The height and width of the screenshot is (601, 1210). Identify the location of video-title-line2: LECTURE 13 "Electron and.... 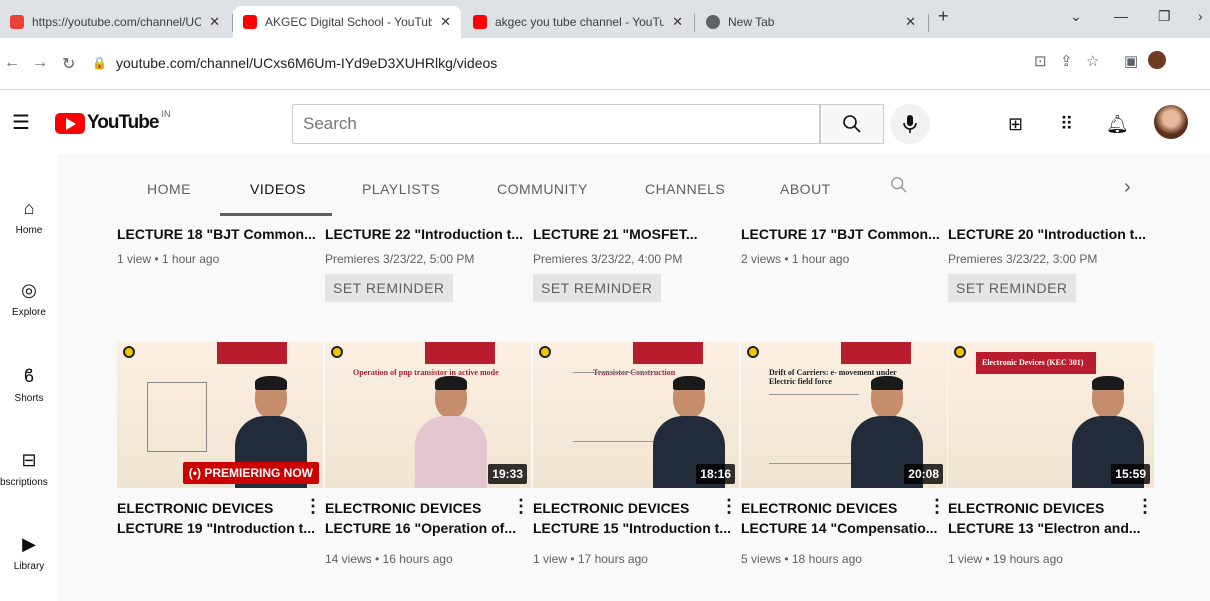
(1052, 528).